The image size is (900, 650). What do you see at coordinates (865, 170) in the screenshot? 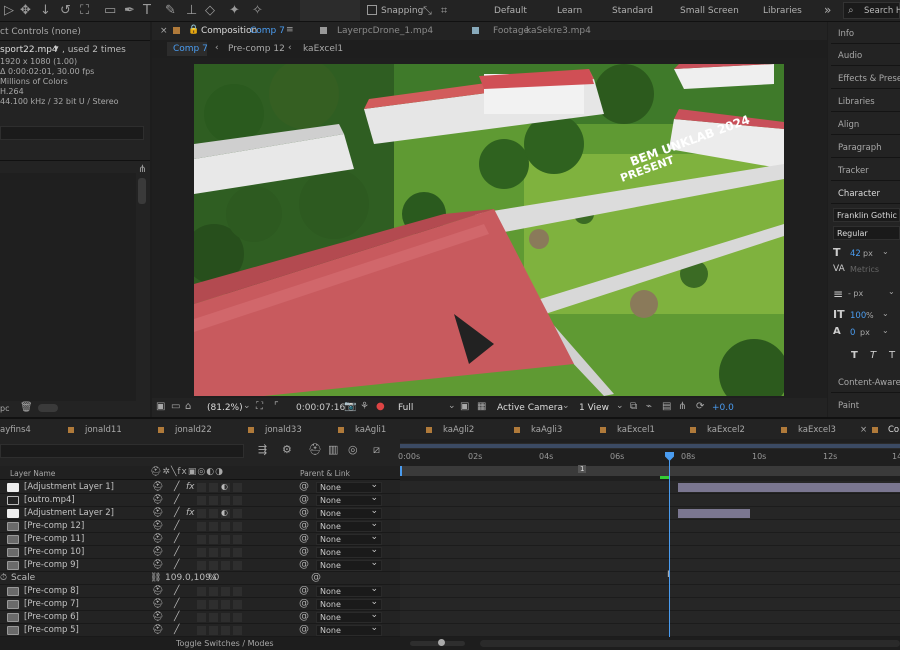
I see `tracker-panel-item: Tracker` at bounding box center [865, 170].